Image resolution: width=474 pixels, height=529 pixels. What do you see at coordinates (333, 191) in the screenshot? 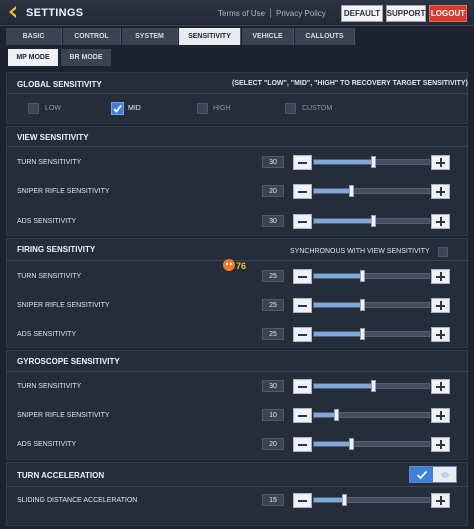
I see `view-sniper-rifle-sensitivity-slider-fill` at bounding box center [333, 191].